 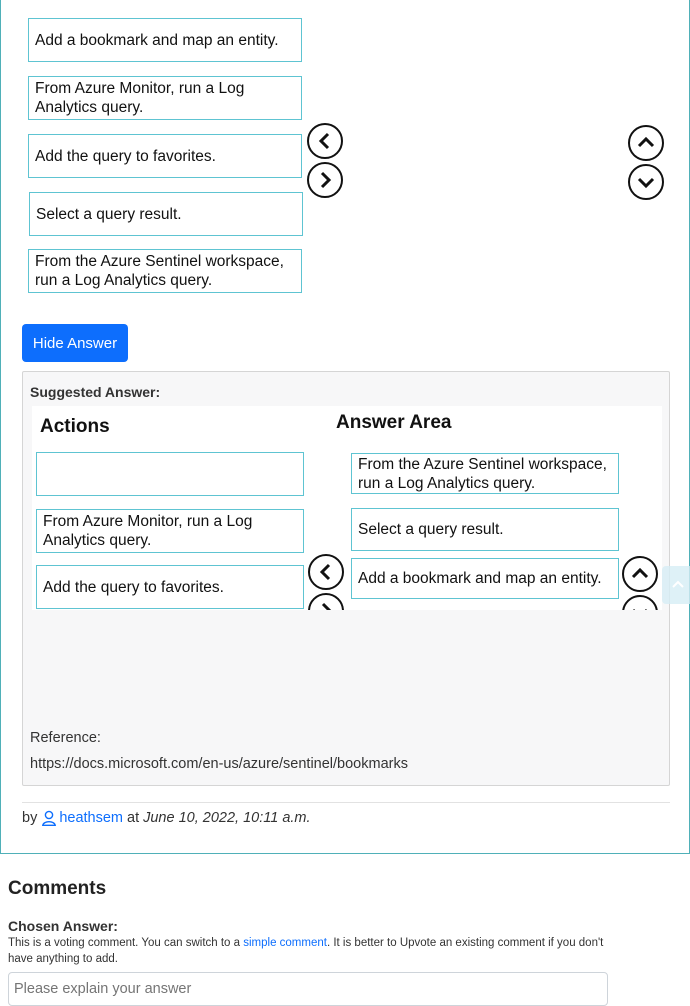 What do you see at coordinates (157, 40) in the screenshot?
I see `choice-text: Add a bookmark and map an entity.` at bounding box center [157, 40].